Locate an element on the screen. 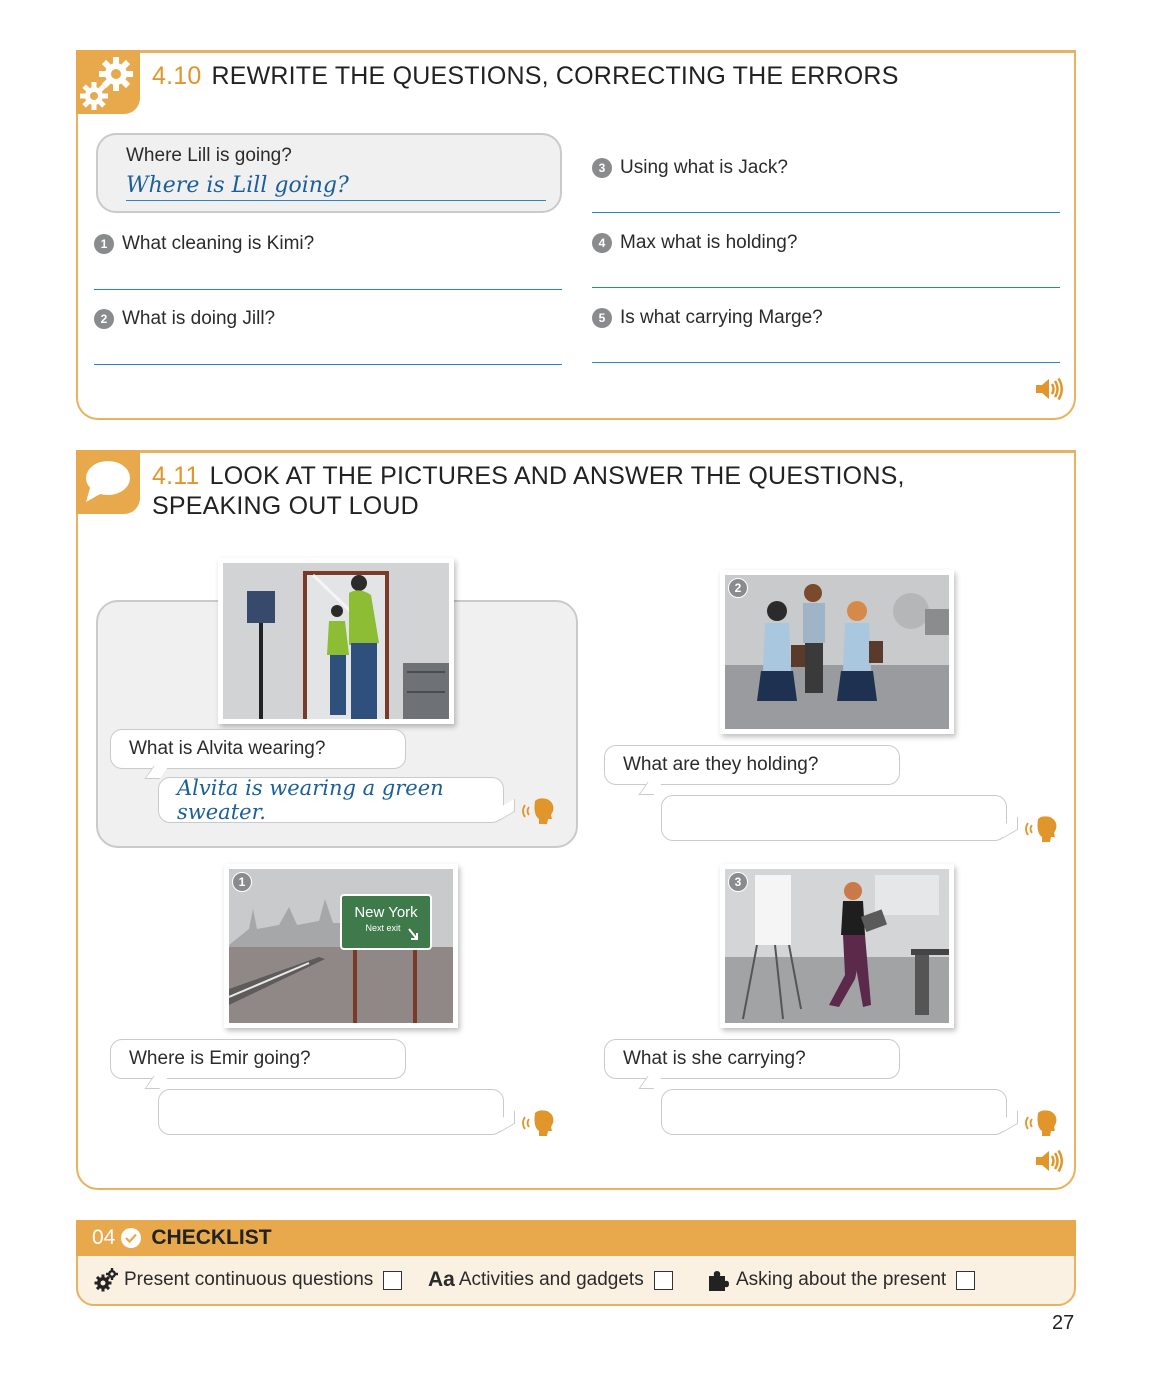 The height and width of the screenshot is (1376, 1152). number-badge: 4 is located at coordinates (602, 243).